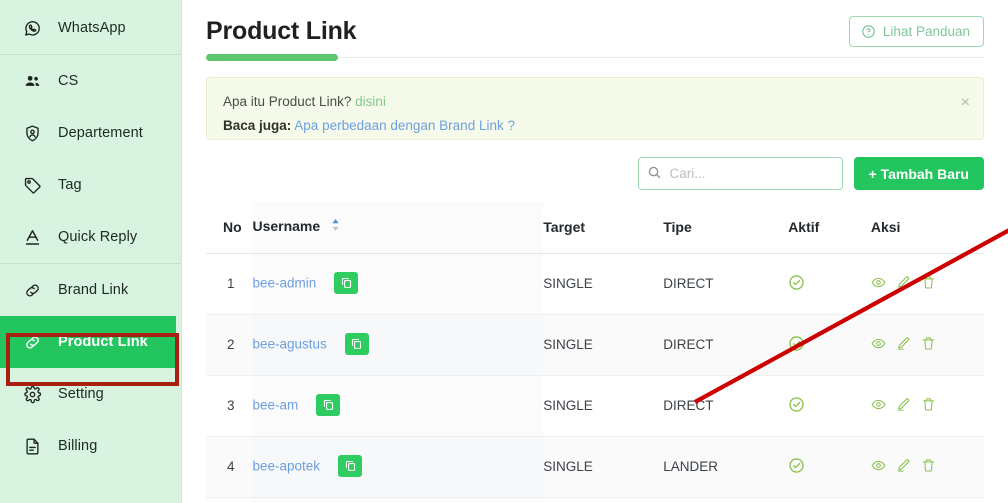  What do you see at coordinates (32, 237) in the screenshot?
I see `text-a-icon` at bounding box center [32, 237].